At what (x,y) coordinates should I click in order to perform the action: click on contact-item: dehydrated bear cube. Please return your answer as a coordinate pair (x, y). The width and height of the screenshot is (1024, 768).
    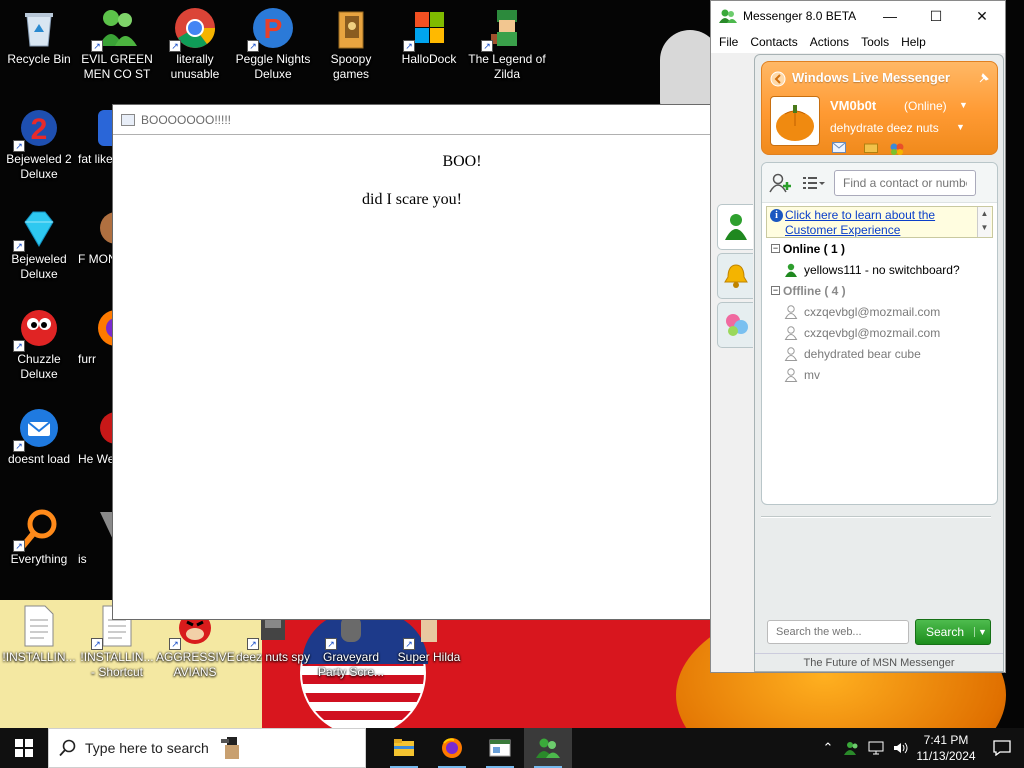
    Looking at the image, I should click on (879, 353).